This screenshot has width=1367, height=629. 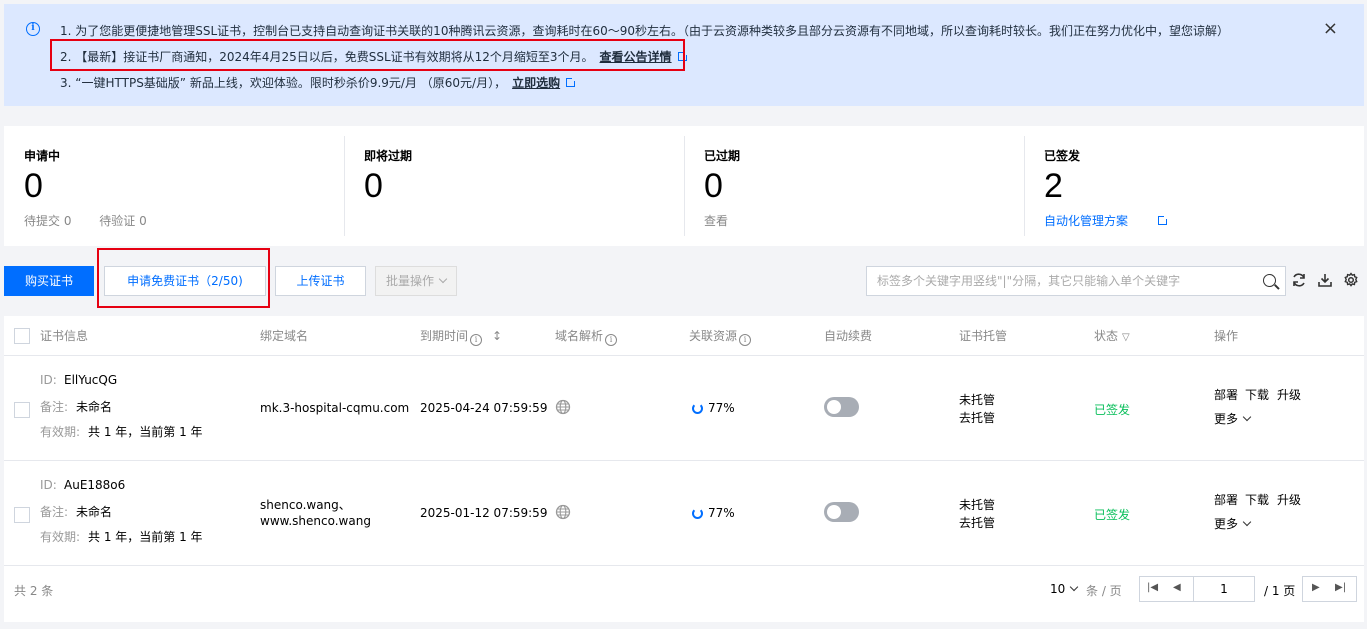 What do you see at coordinates (497, 336) in the screenshot?
I see `sort-icon: ↕` at bounding box center [497, 336].